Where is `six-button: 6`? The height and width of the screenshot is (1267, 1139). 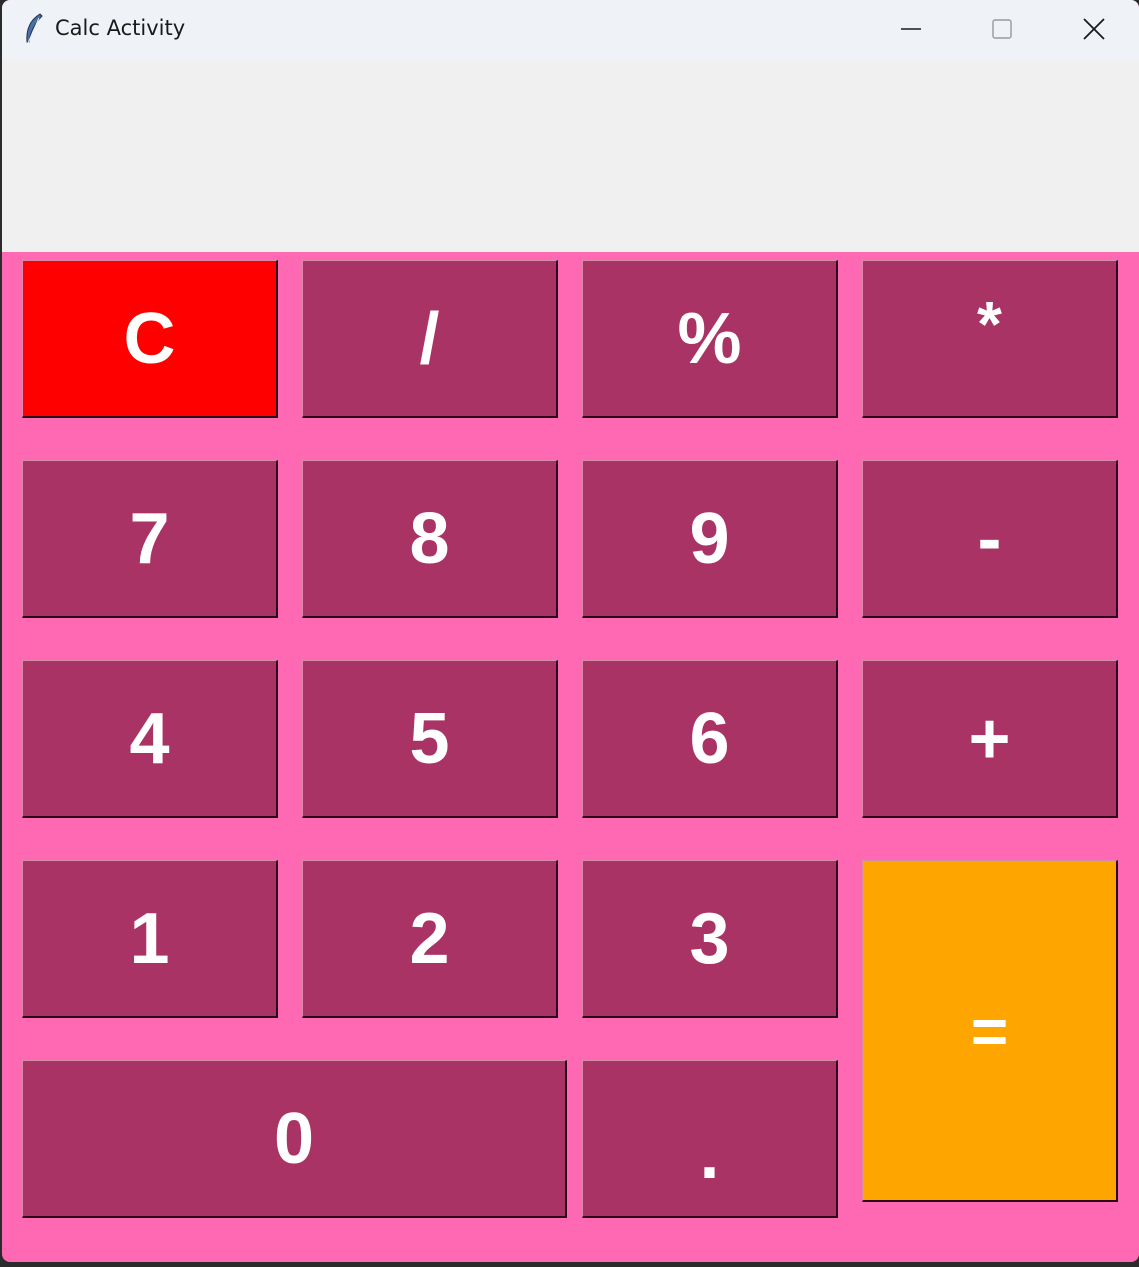 six-button: 6 is located at coordinates (710, 739).